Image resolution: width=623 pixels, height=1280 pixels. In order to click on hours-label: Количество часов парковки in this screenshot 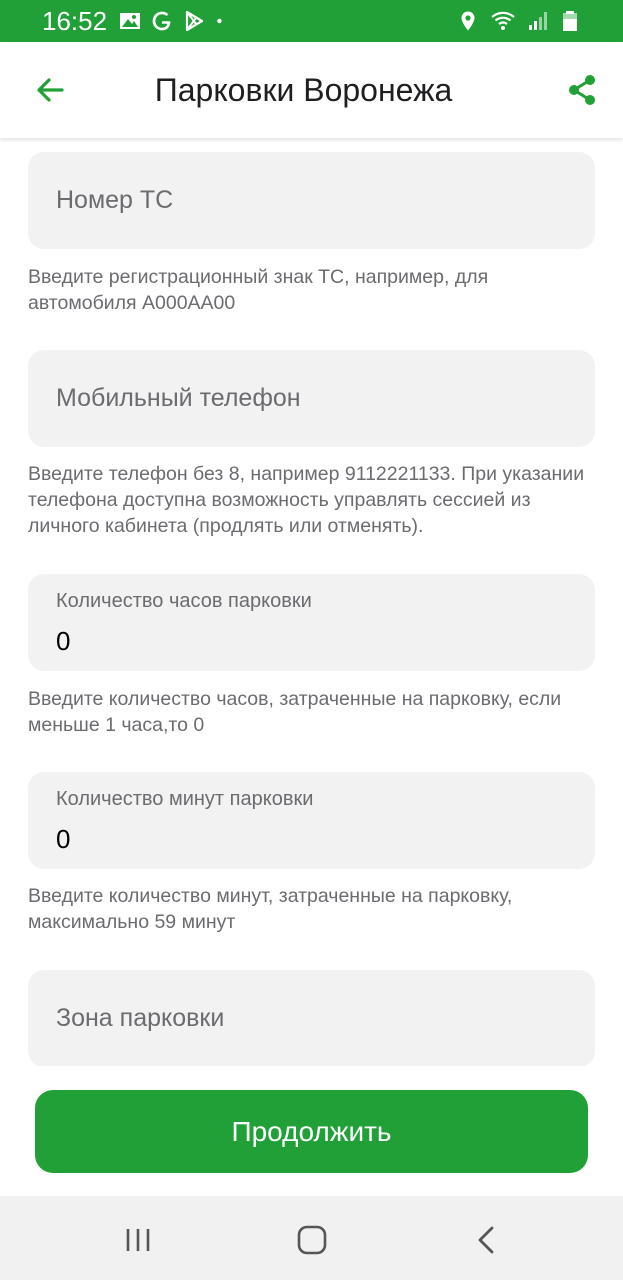, I will do `click(184, 601)`.